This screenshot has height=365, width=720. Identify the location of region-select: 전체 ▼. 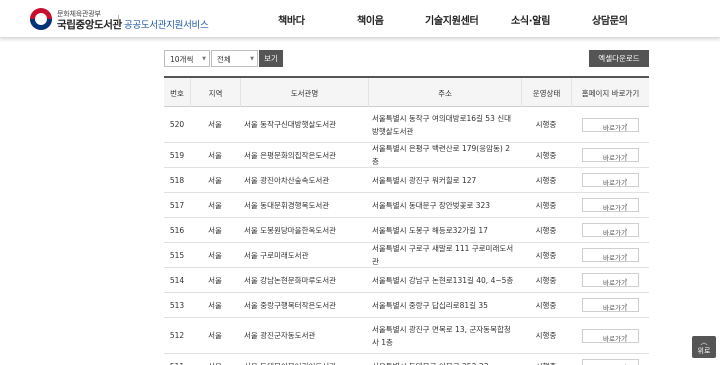
(234, 58).